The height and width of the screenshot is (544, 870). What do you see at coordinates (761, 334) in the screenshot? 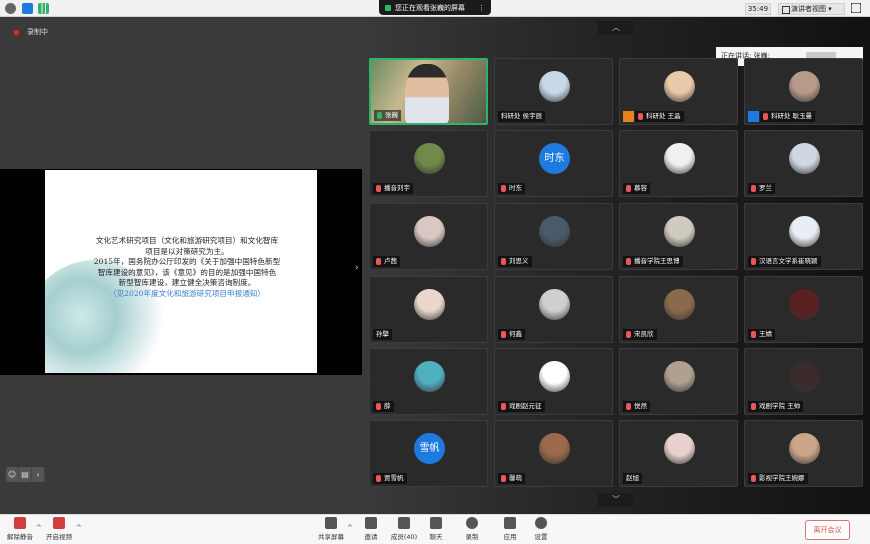
I see `participant-name: 王婧` at bounding box center [761, 334].